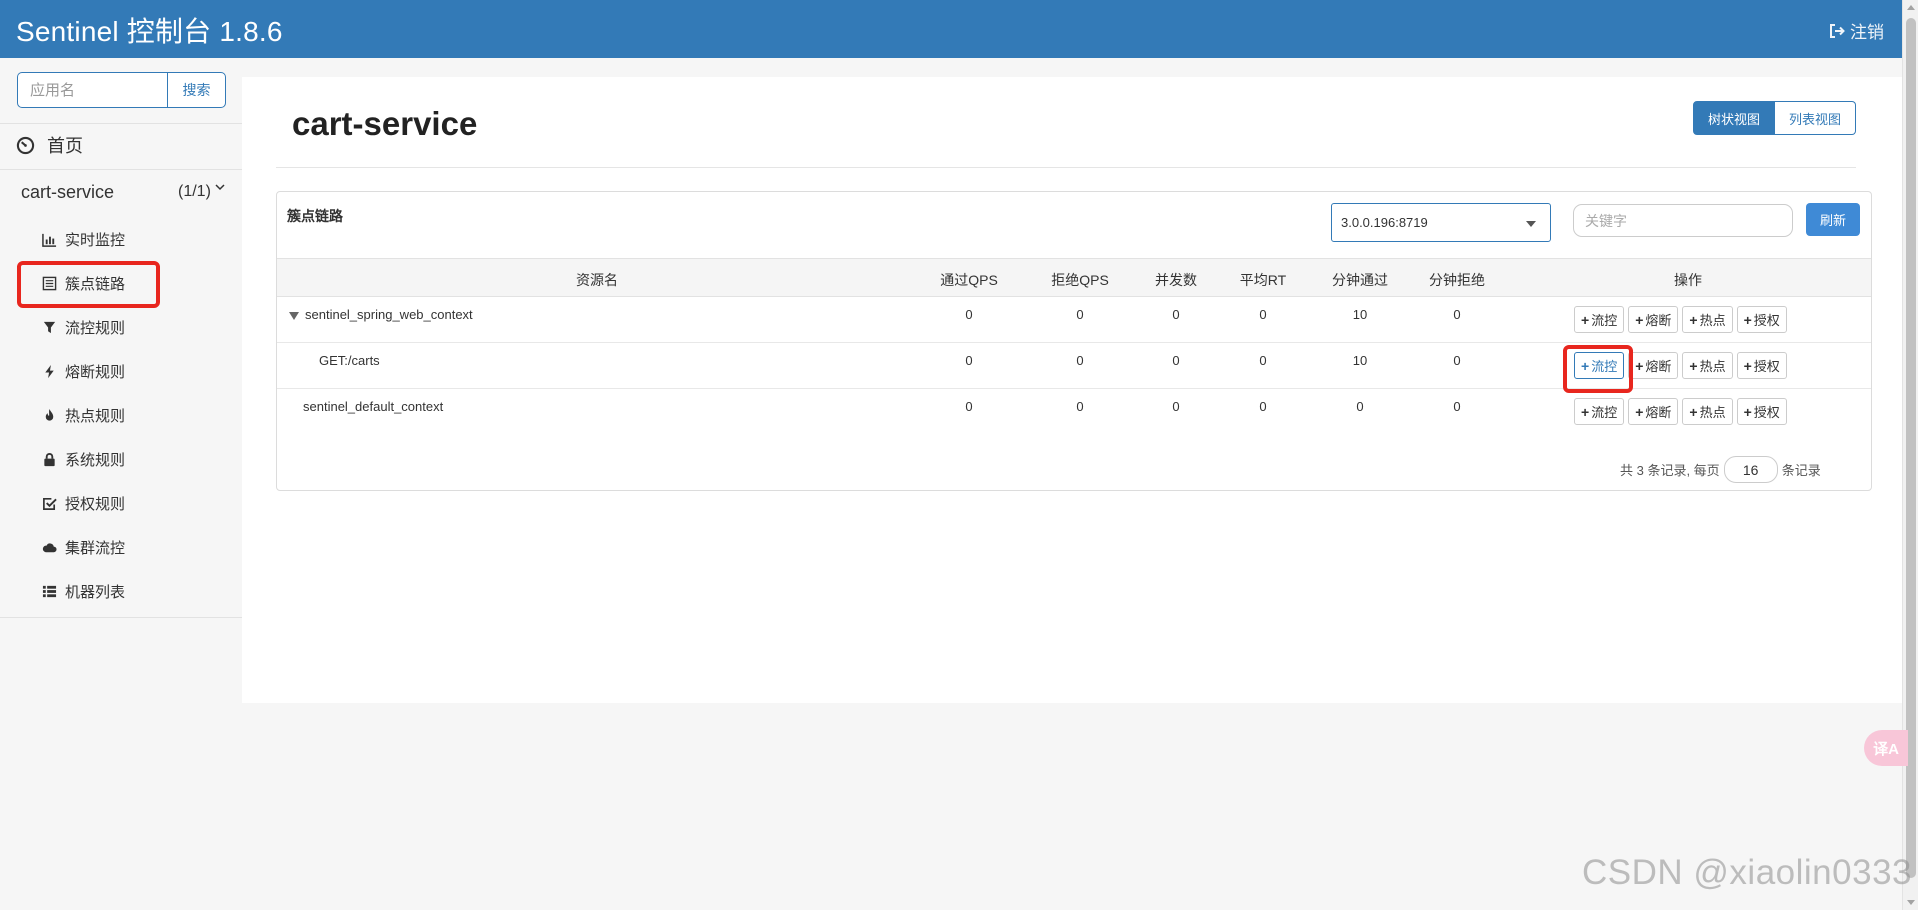  What do you see at coordinates (294, 315) in the screenshot?
I see `expand-triangle-icon` at bounding box center [294, 315].